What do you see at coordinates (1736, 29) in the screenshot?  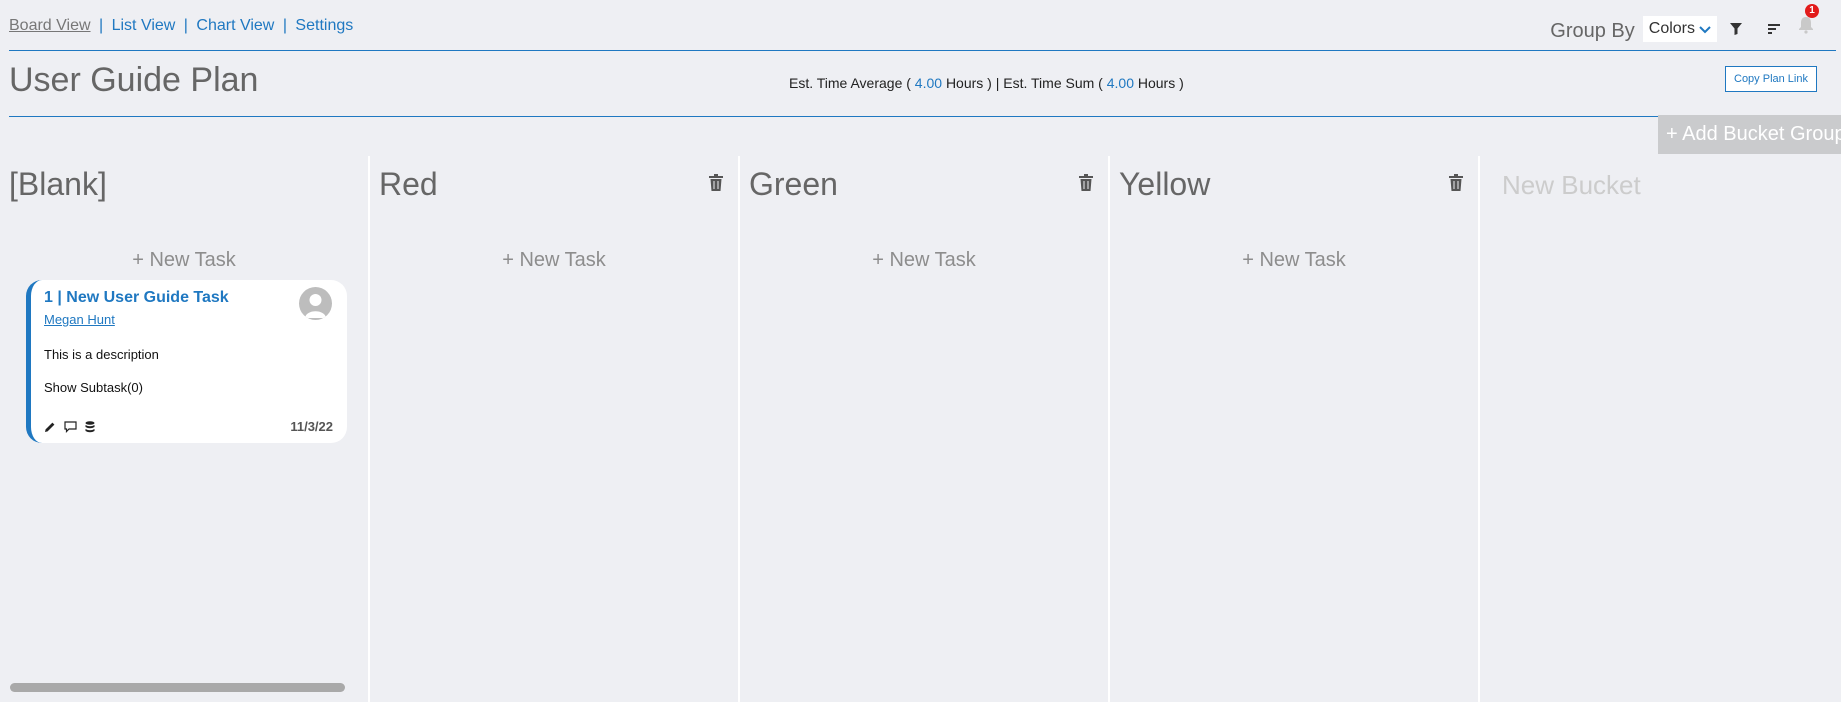 I see `filter-icon` at bounding box center [1736, 29].